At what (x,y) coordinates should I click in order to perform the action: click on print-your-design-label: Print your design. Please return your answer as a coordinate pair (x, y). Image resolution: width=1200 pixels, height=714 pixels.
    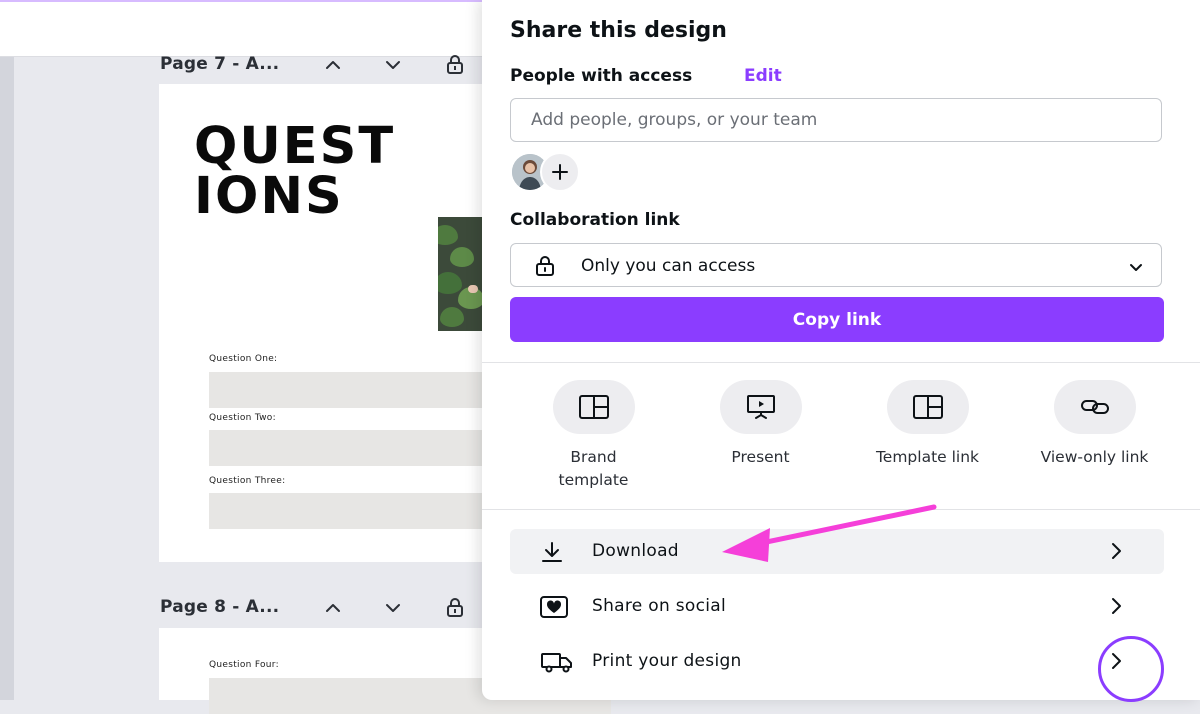
    Looking at the image, I should click on (667, 661).